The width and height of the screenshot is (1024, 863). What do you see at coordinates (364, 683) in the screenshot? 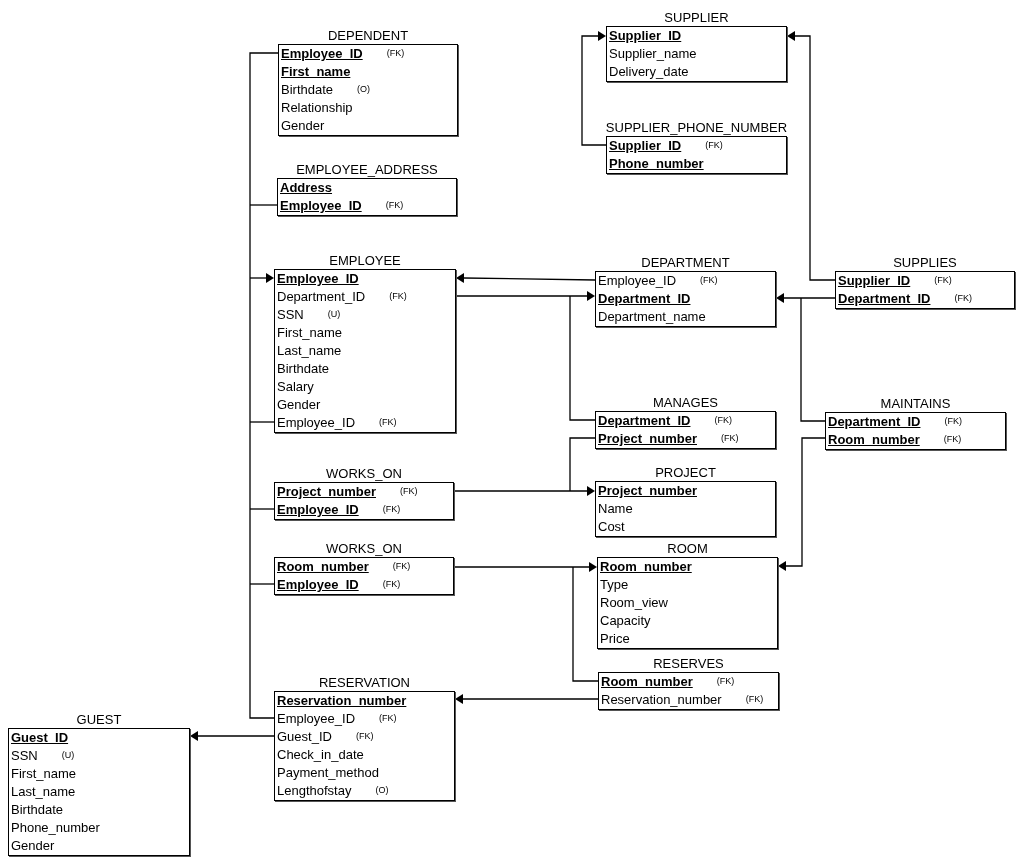
I see `table-title: RESERVATION` at bounding box center [364, 683].